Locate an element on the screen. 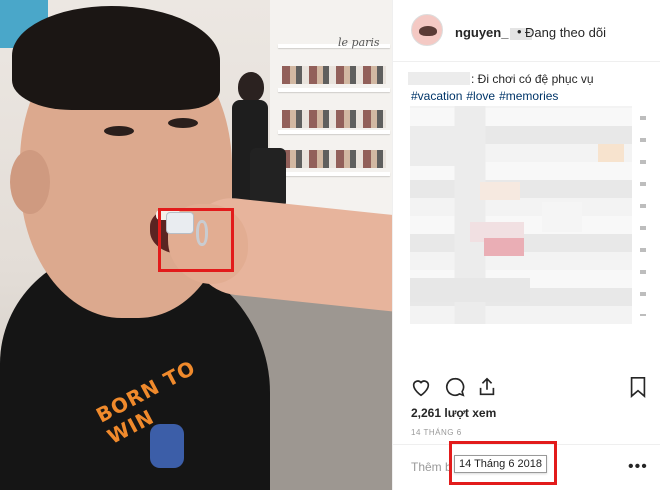 The width and height of the screenshot is (660, 490). view-count: 2,261 lượt xem is located at coordinates (453, 413).